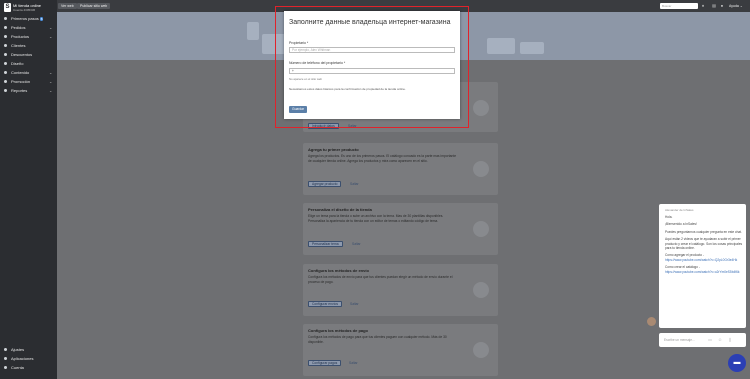 The width and height of the screenshot is (750, 379). Describe the element at coordinates (24, 10) in the screenshot. I see `account-id: Cuenta 4305336` at that location.